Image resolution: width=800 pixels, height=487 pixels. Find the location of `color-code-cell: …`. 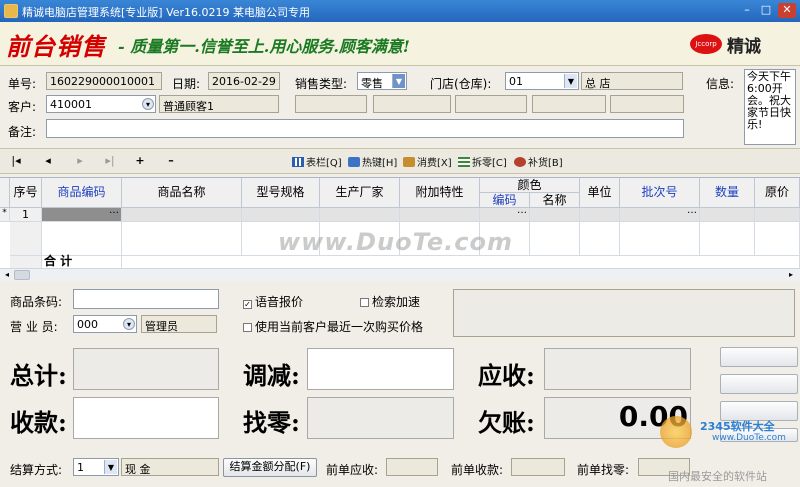

color-code-cell: … is located at coordinates (505, 213).